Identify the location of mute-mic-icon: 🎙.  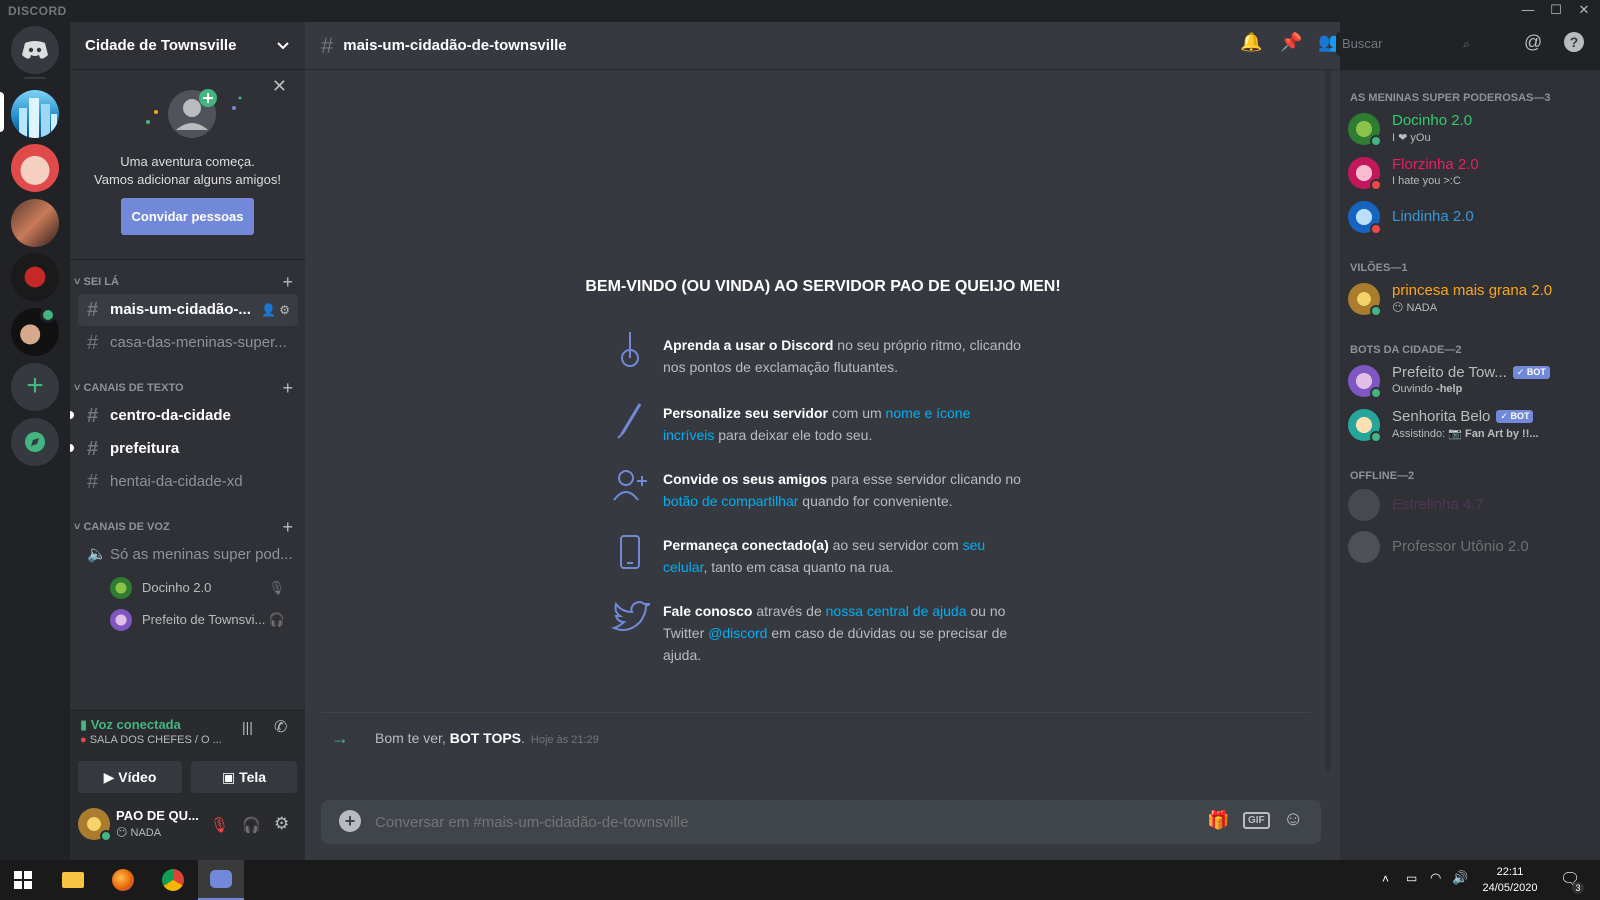
(219, 825).